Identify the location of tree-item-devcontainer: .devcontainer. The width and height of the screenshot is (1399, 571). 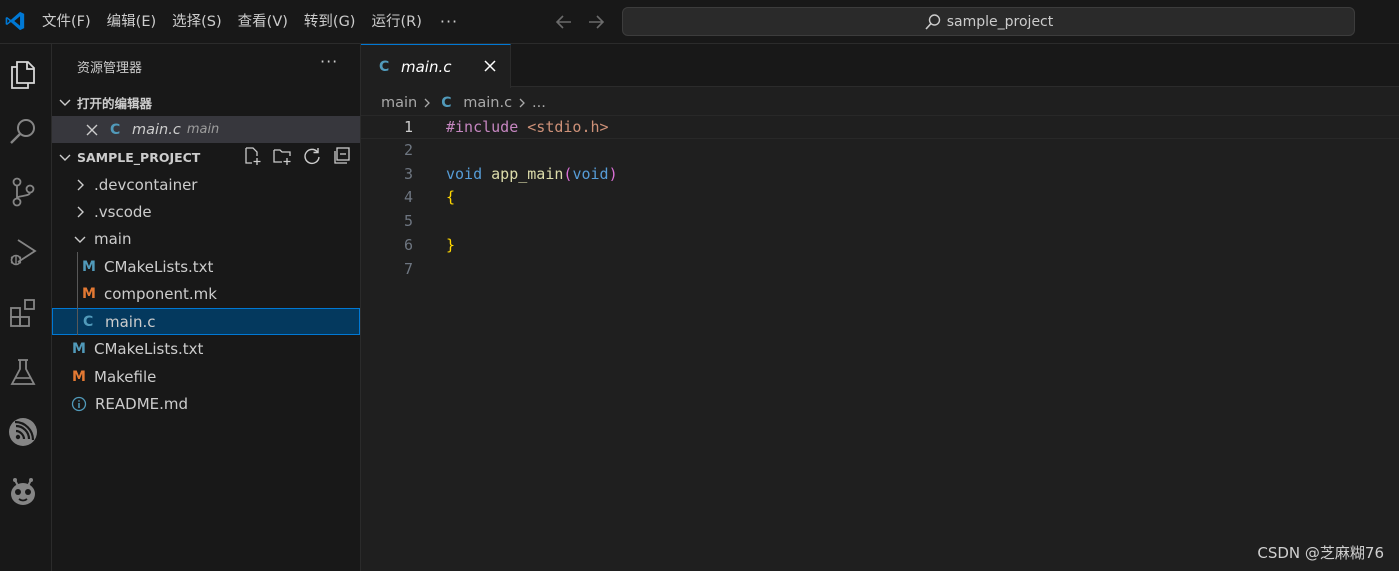
(206, 184).